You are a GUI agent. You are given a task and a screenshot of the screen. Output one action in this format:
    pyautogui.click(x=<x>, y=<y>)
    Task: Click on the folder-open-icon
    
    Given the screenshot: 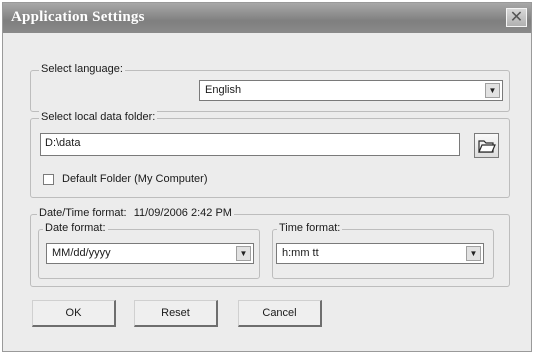 What is the action you would take?
    pyautogui.click(x=487, y=146)
    